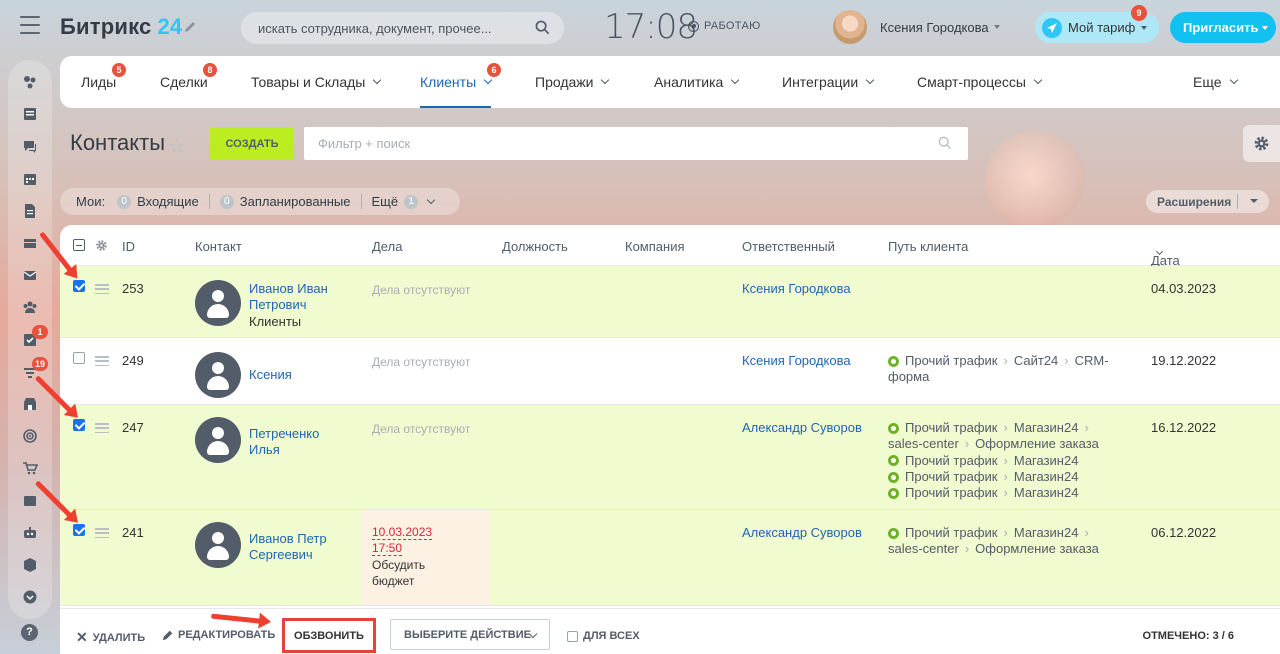 The width and height of the screenshot is (1280, 654). I want to click on sidebar-feed-icon, so click(30, 82).